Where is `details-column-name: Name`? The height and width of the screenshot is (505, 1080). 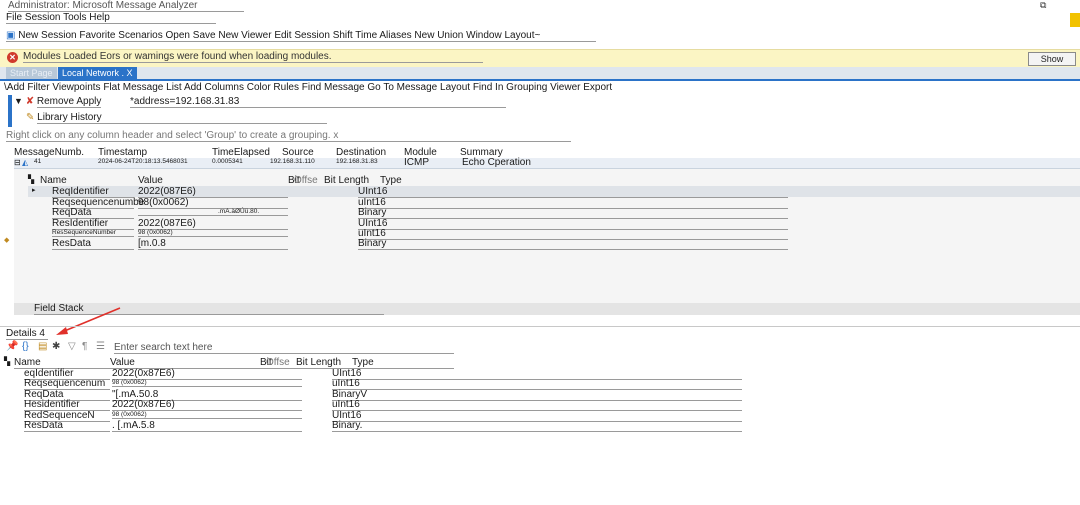 details-column-name: Name is located at coordinates (27, 362).